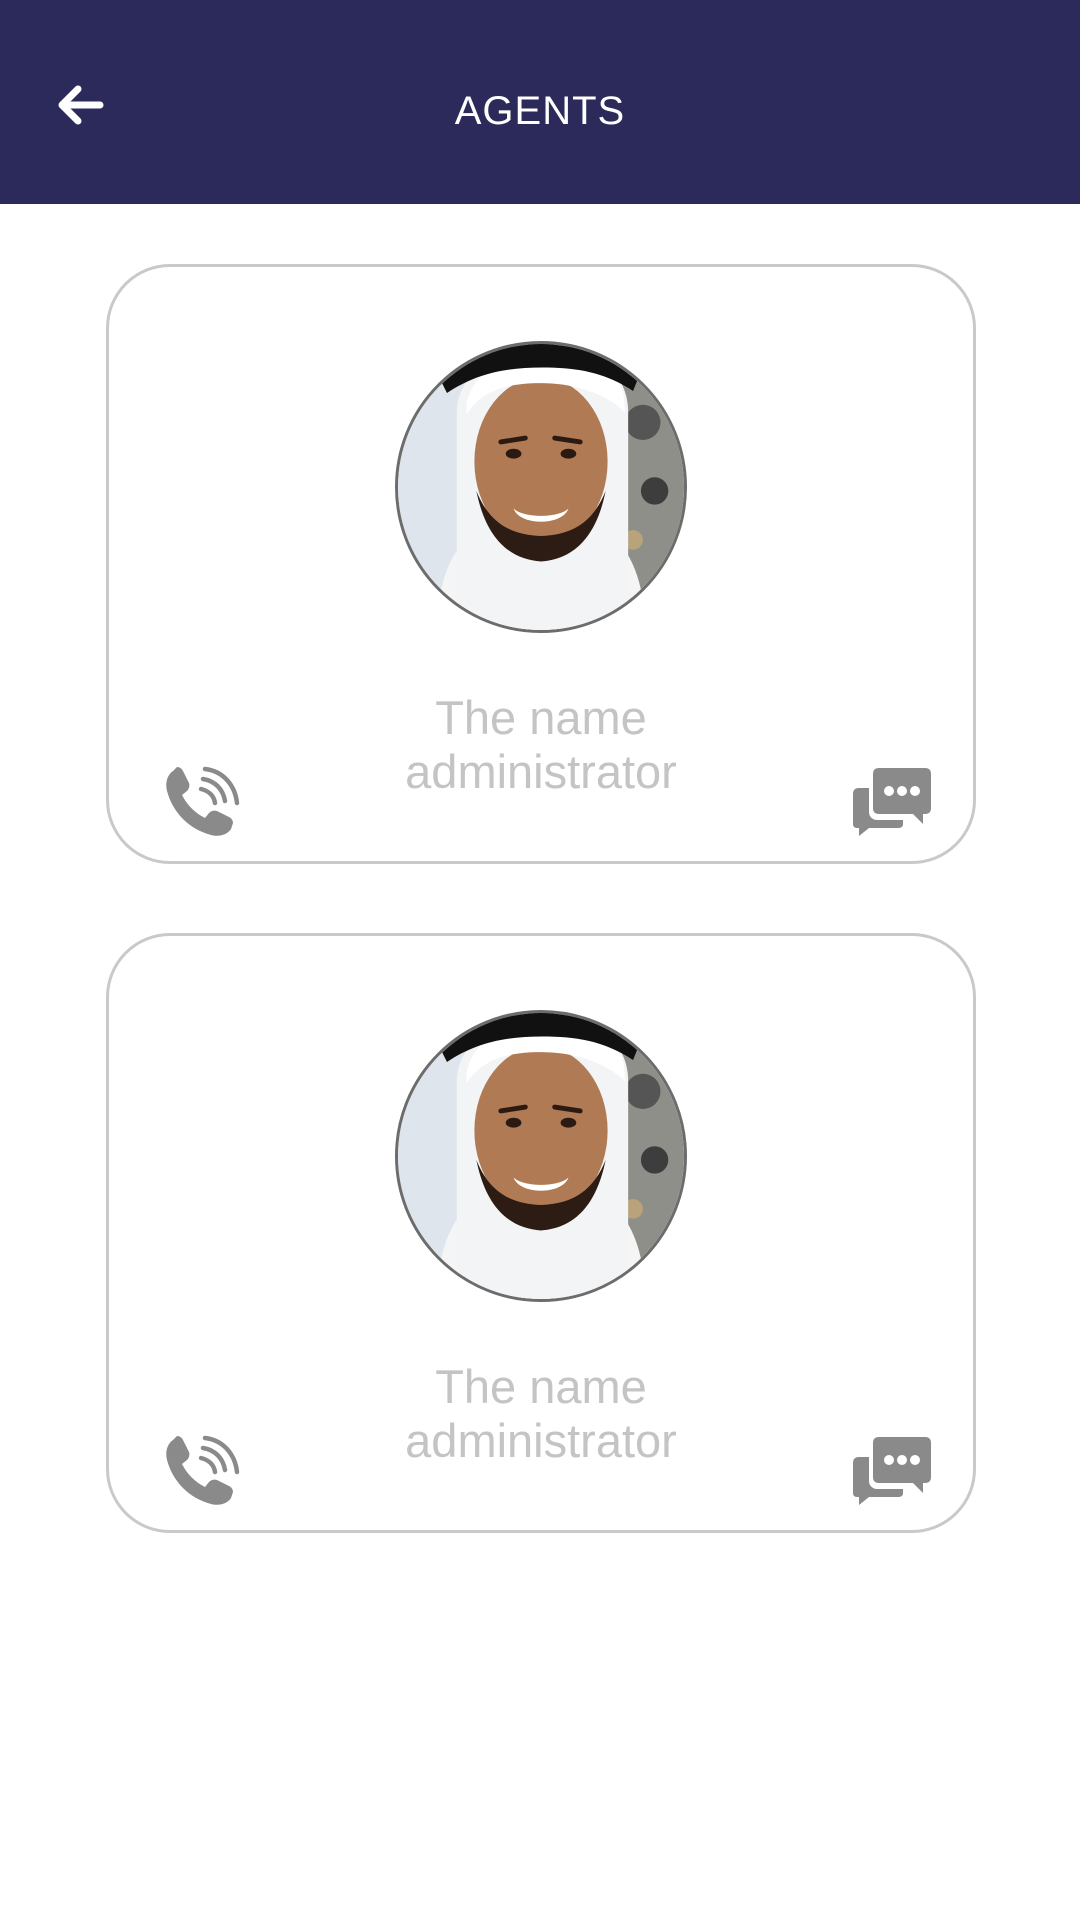 The width and height of the screenshot is (1080, 1920). I want to click on app-bar: AGENTS, so click(540, 102).